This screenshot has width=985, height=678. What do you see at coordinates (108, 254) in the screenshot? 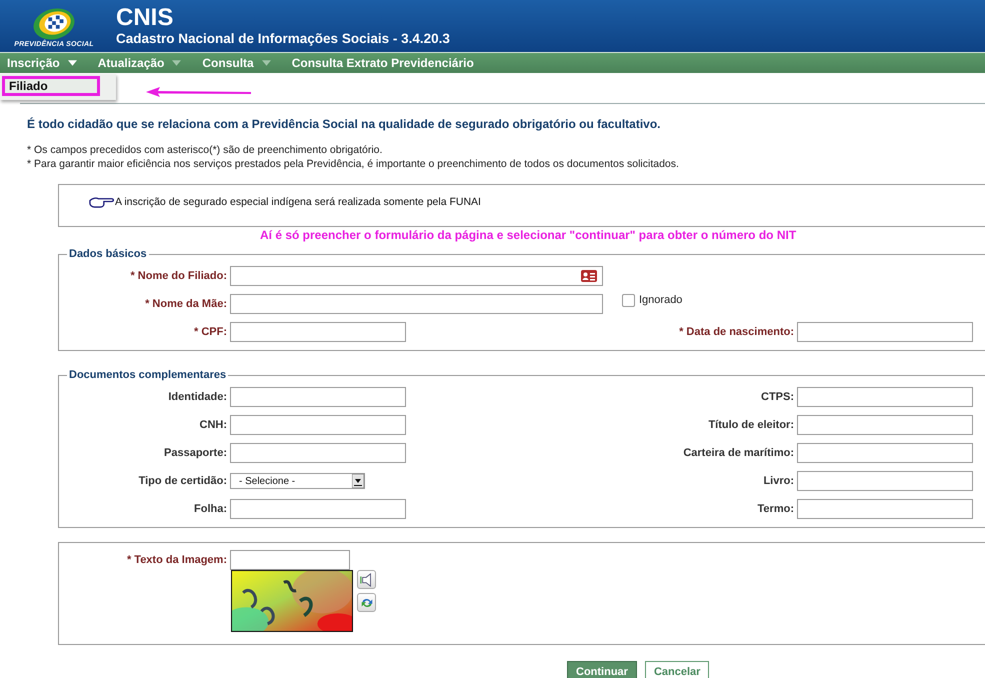
I see `section-legend: Dados básicos` at bounding box center [108, 254].